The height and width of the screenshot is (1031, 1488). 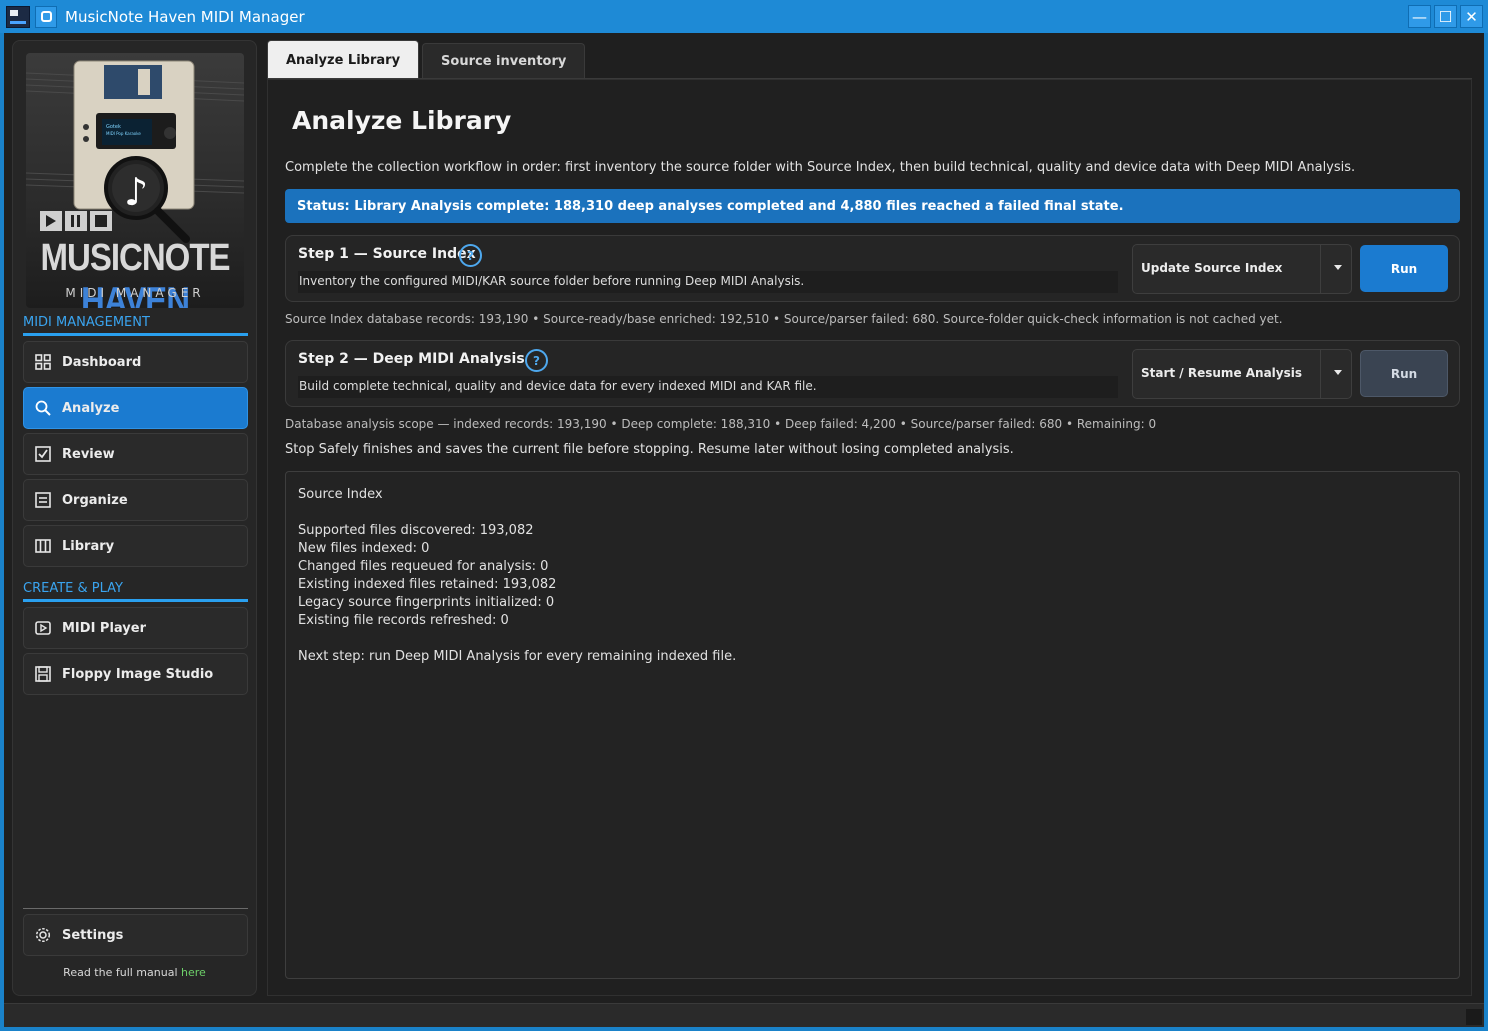 What do you see at coordinates (1445, 16) in the screenshot?
I see `maximize-button: ☐` at bounding box center [1445, 16].